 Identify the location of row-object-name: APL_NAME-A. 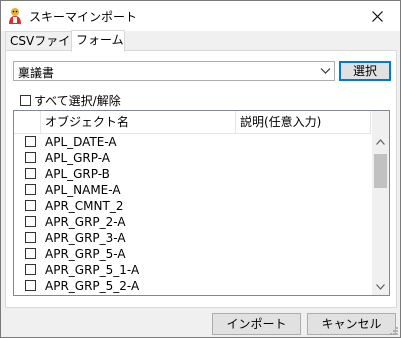
(83, 190).